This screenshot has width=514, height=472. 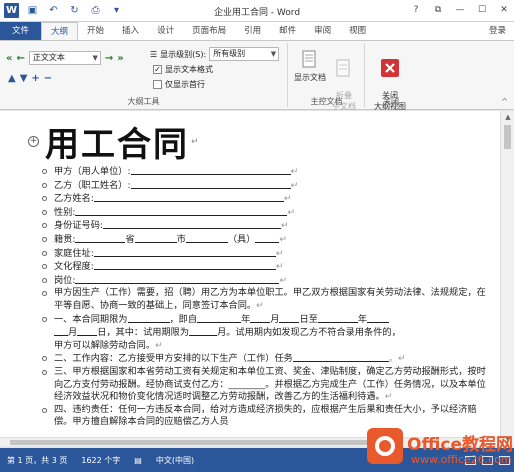 What do you see at coordinates (438, 10) in the screenshot?
I see `ribbon-display-icon: ⧉` at bounding box center [438, 10].